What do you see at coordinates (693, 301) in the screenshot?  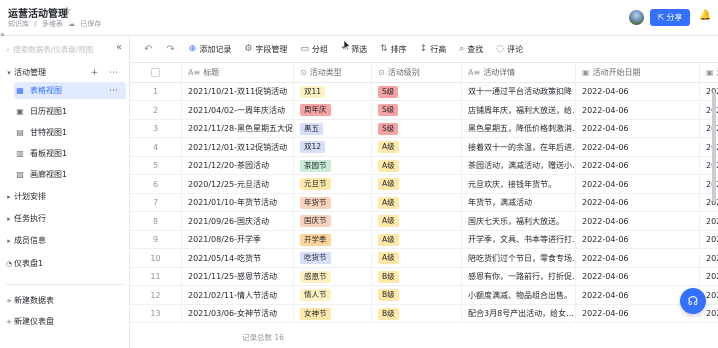 I see `help-button: ☊` at bounding box center [693, 301].